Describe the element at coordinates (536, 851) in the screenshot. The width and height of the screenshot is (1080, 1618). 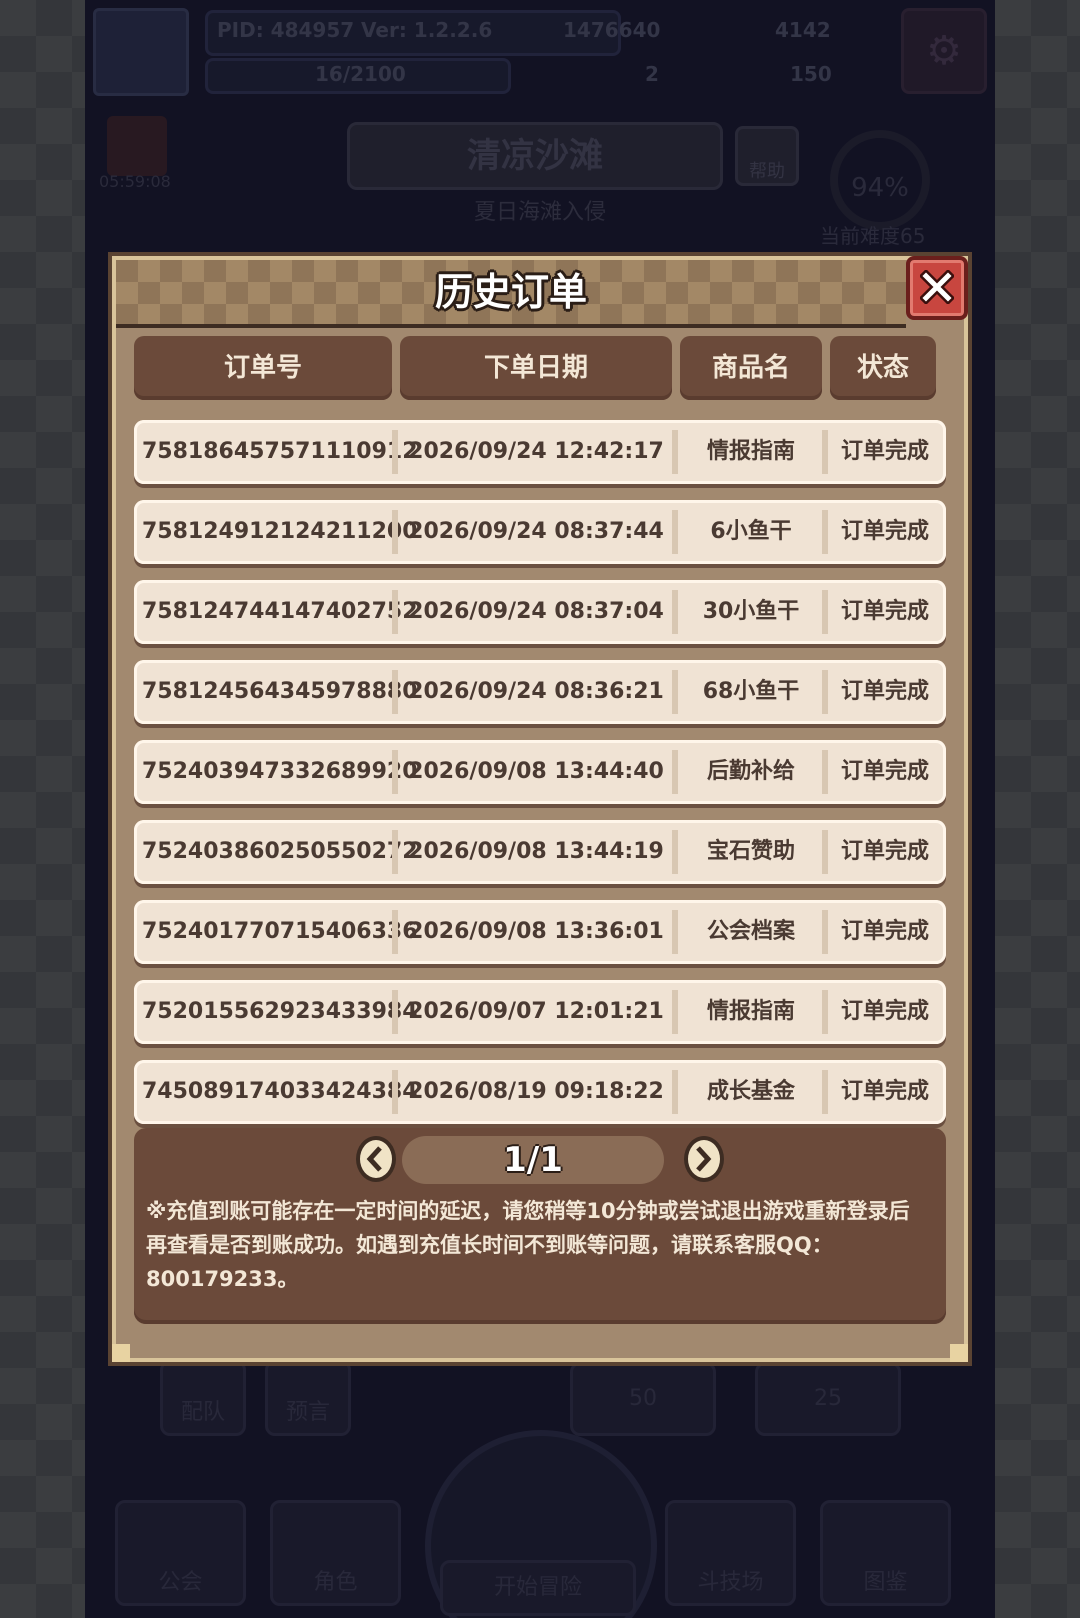
I see `order-date: 2026/09/08 13:44:19` at that location.